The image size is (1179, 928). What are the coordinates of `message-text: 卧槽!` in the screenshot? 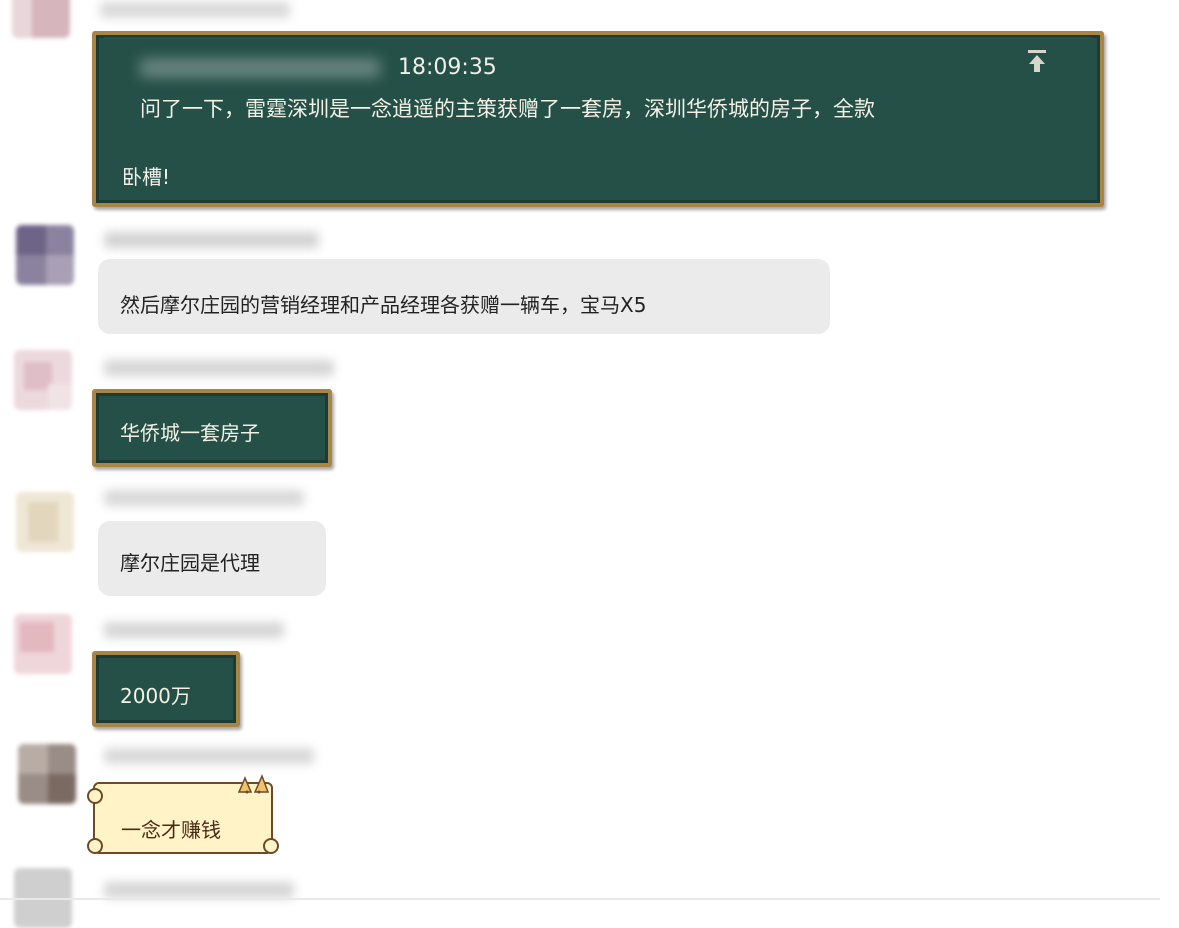 It's located at (146, 177).